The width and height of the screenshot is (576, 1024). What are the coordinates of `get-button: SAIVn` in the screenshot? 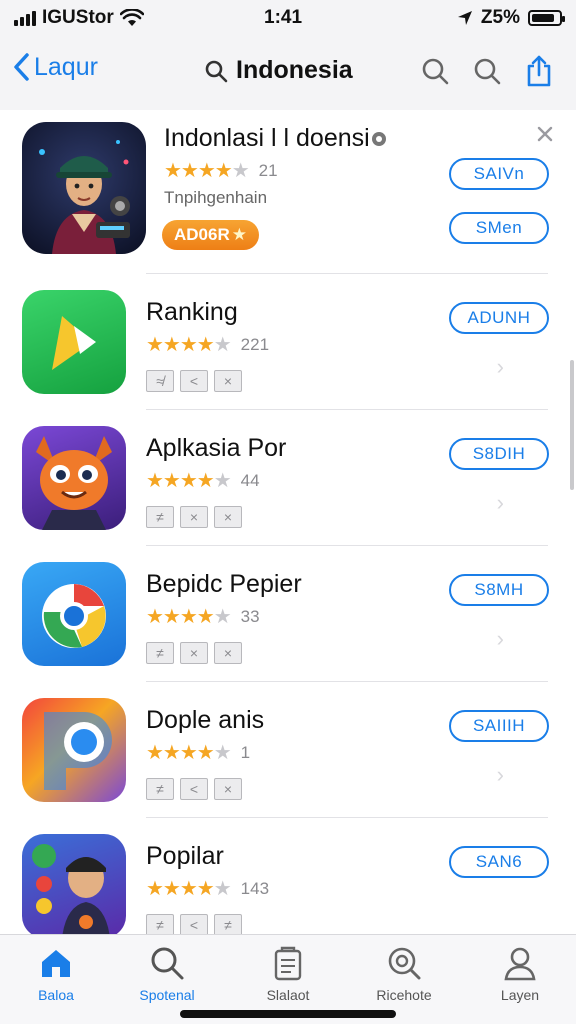 It's located at (499, 174).